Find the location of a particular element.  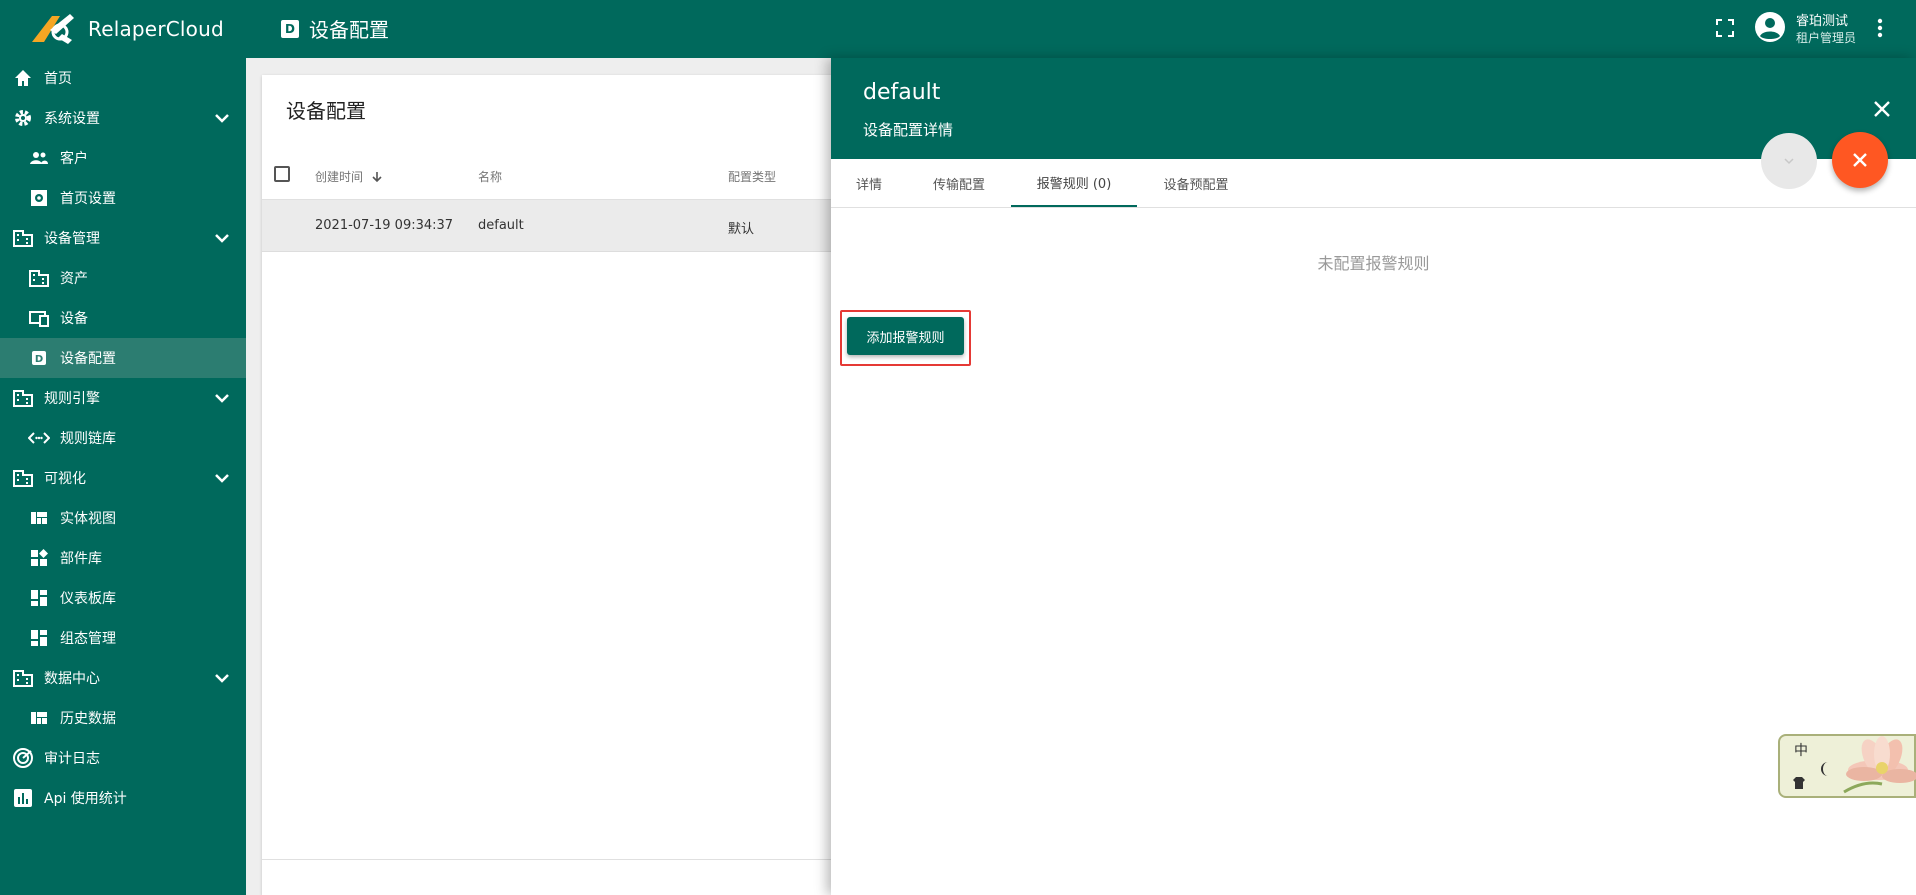

sidebar-item-customers: 客户 is located at coordinates (123, 158).